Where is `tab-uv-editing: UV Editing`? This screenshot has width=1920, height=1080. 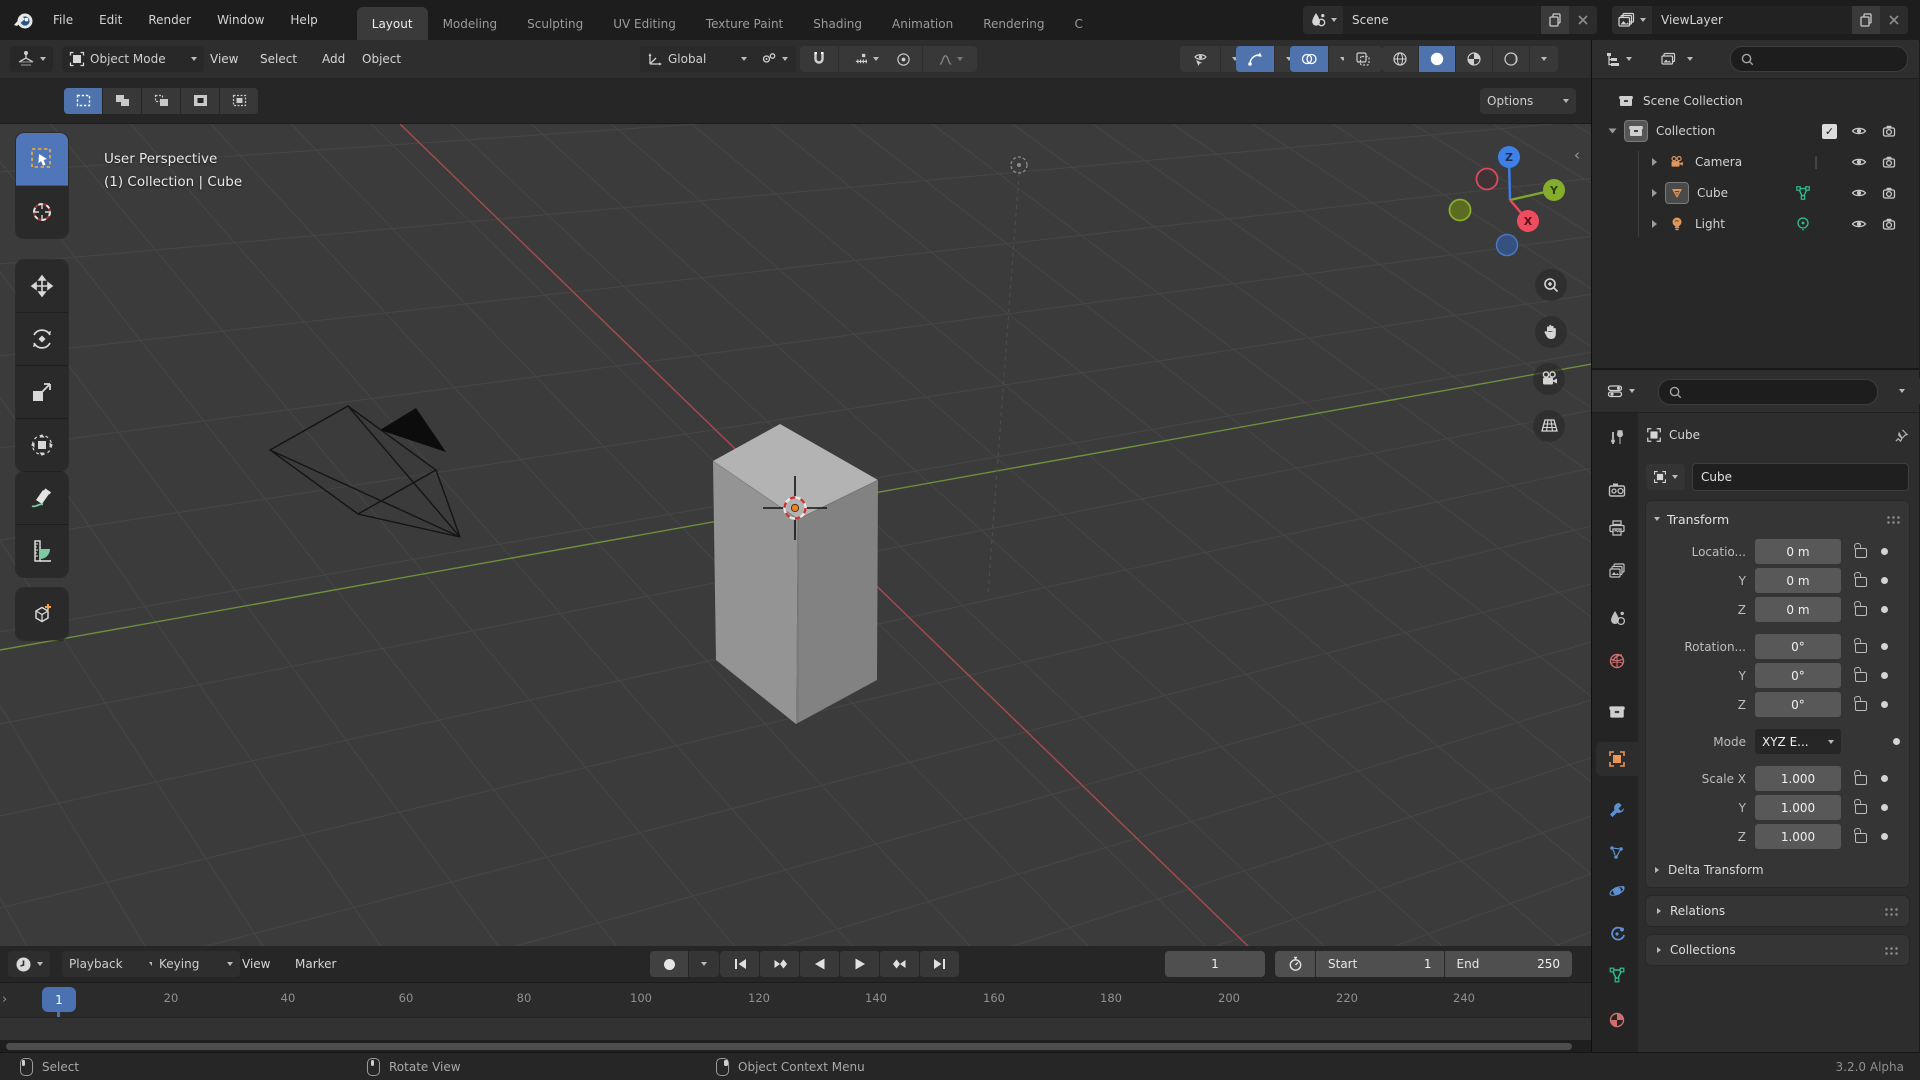
tab-uv-editing: UV Editing is located at coordinates (644, 23).